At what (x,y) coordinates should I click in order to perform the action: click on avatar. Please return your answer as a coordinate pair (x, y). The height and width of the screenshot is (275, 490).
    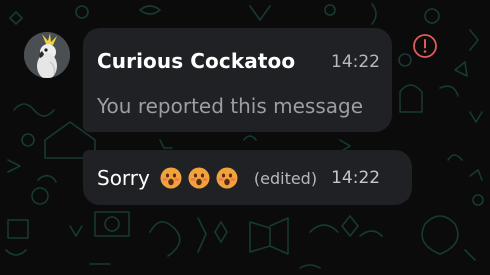
    Looking at the image, I should click on (47, 55).